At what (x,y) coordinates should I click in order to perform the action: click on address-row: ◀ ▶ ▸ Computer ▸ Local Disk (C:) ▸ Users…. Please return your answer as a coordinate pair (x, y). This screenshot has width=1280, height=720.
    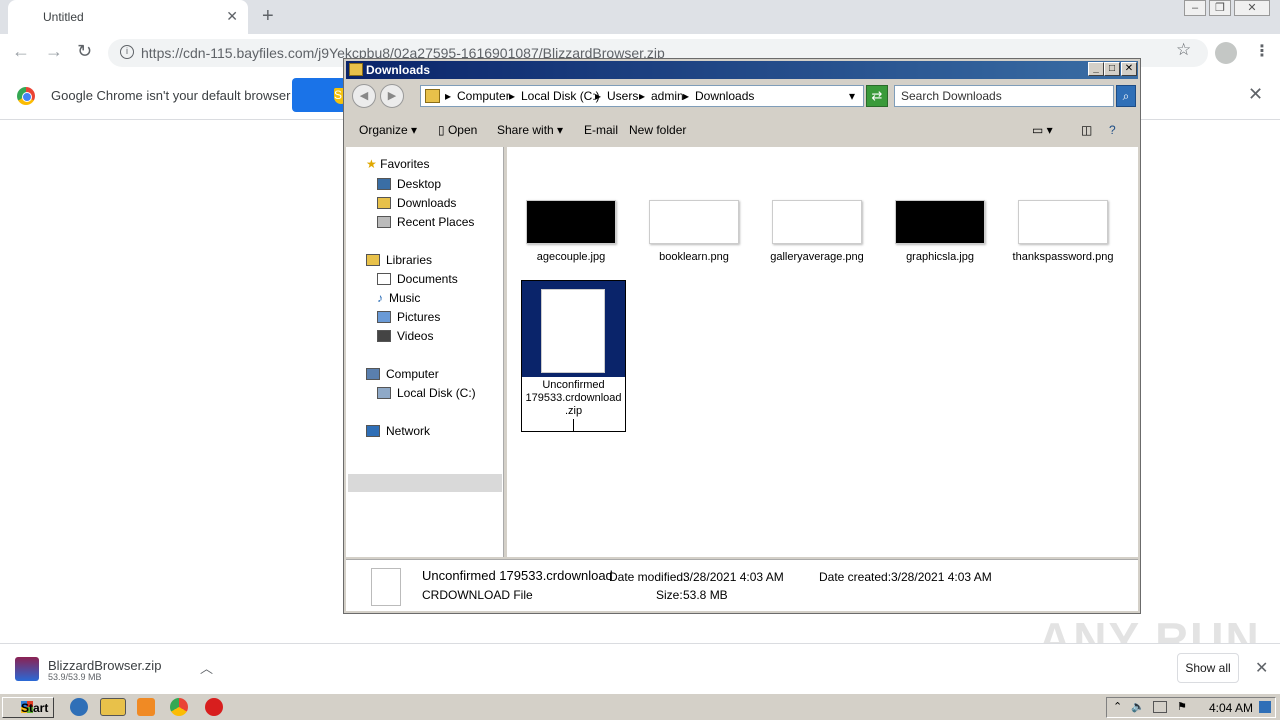
    Looking at the image, I should click on (742, 96).